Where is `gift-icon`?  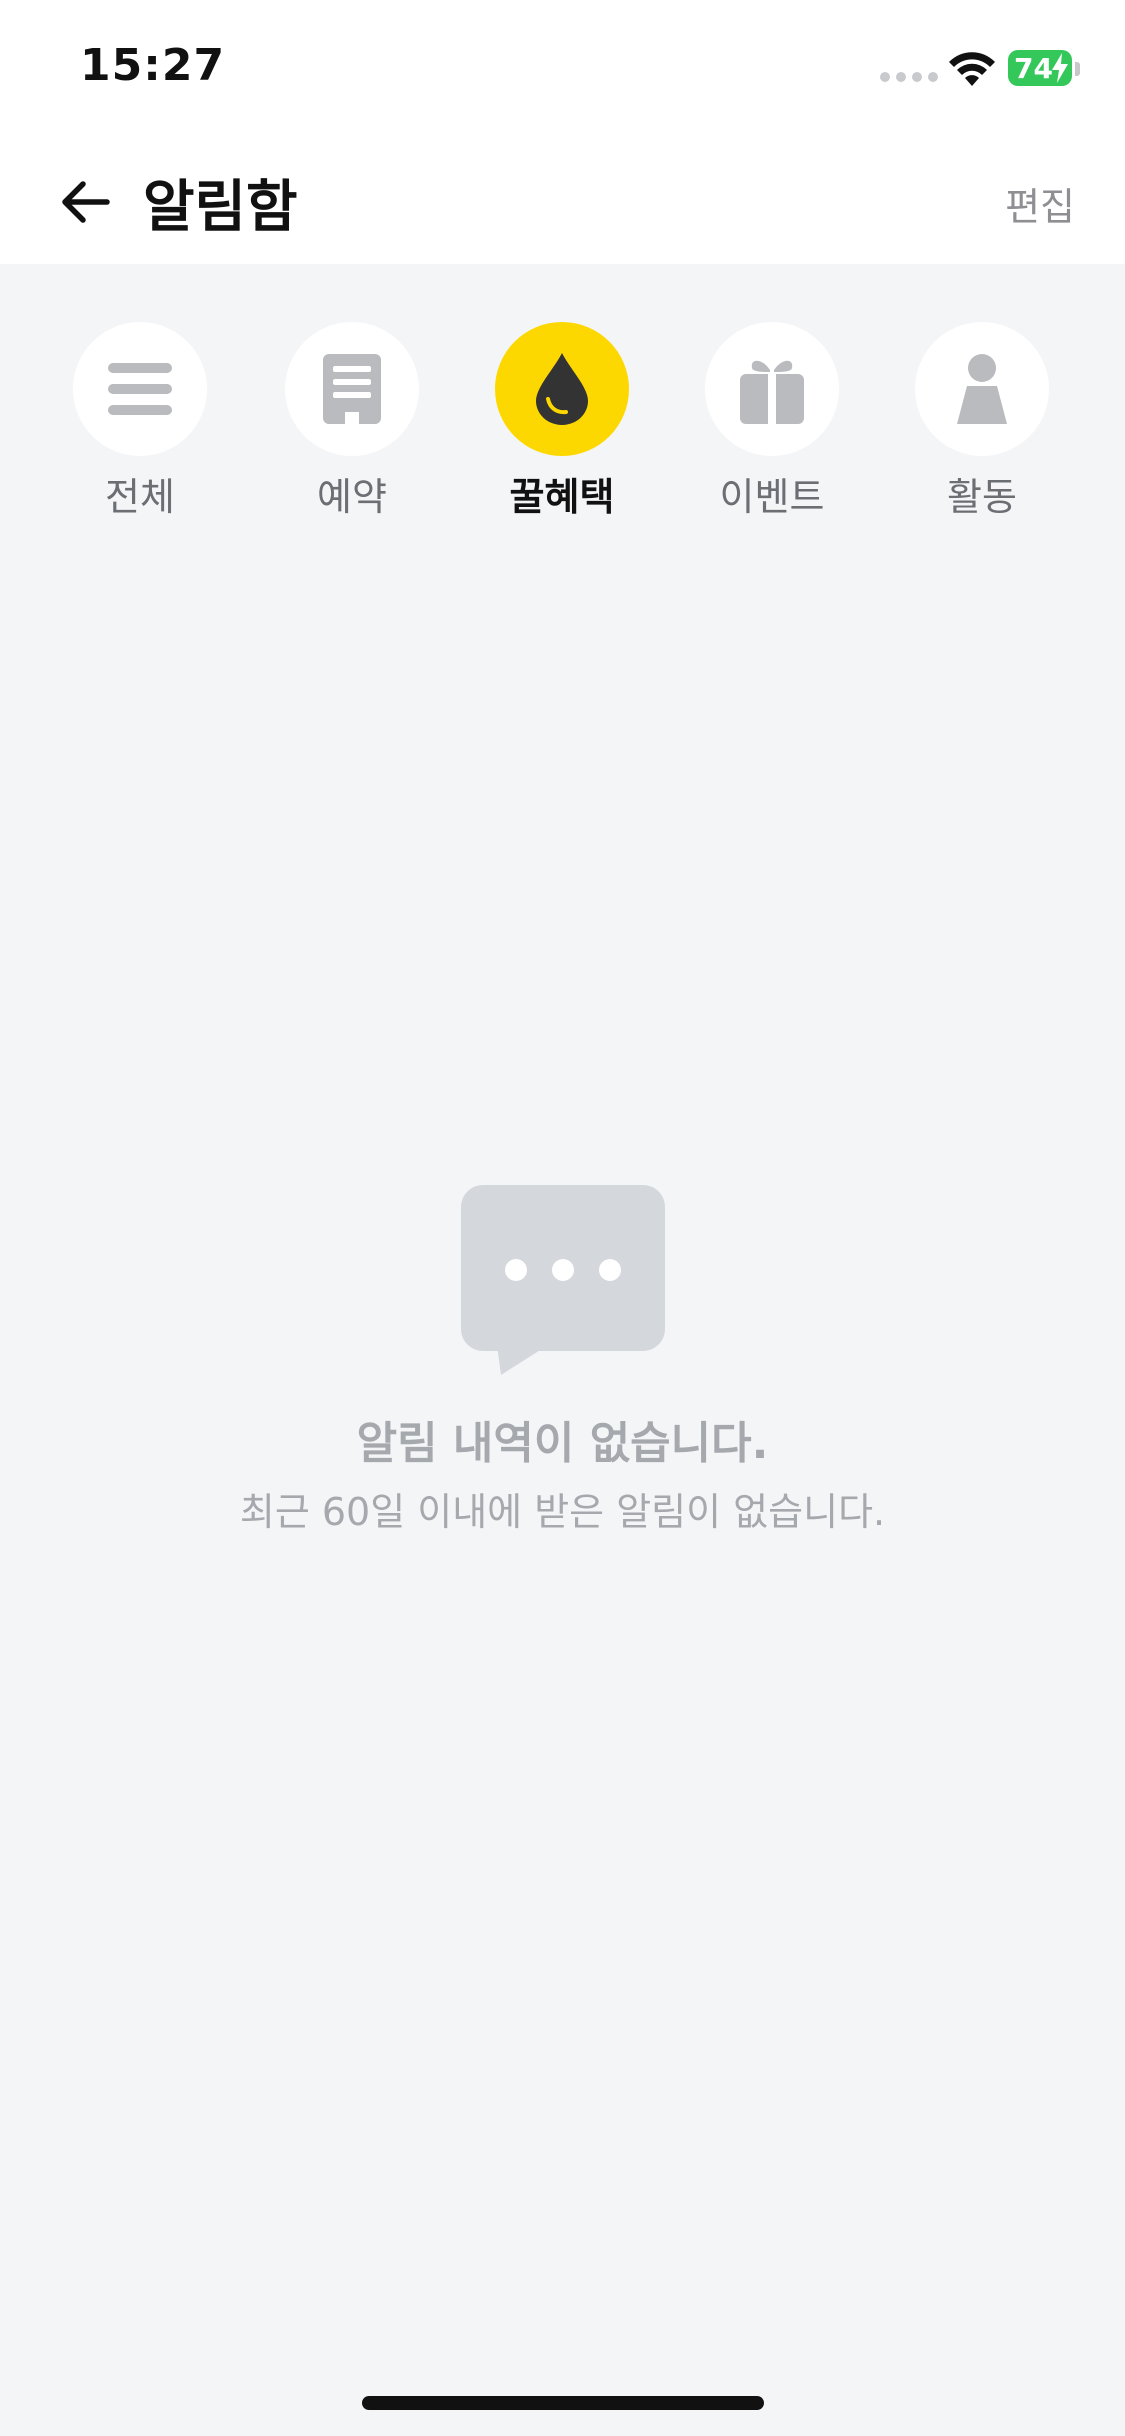 gift-icon is located at coordinates (772, 392).